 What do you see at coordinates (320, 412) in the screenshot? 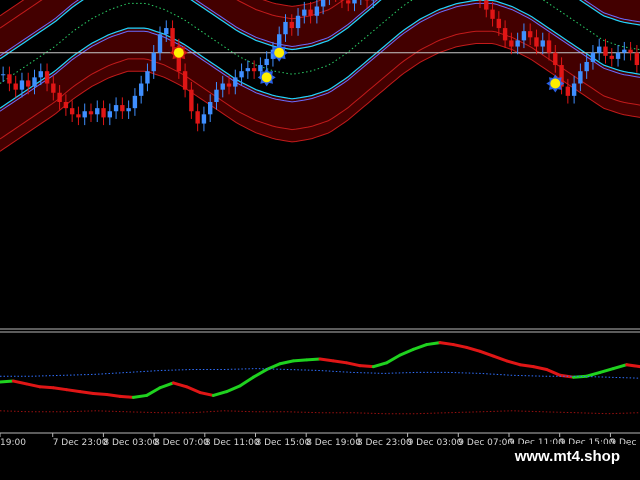
I see `lower-band-line` at bounding box center [320, 412].